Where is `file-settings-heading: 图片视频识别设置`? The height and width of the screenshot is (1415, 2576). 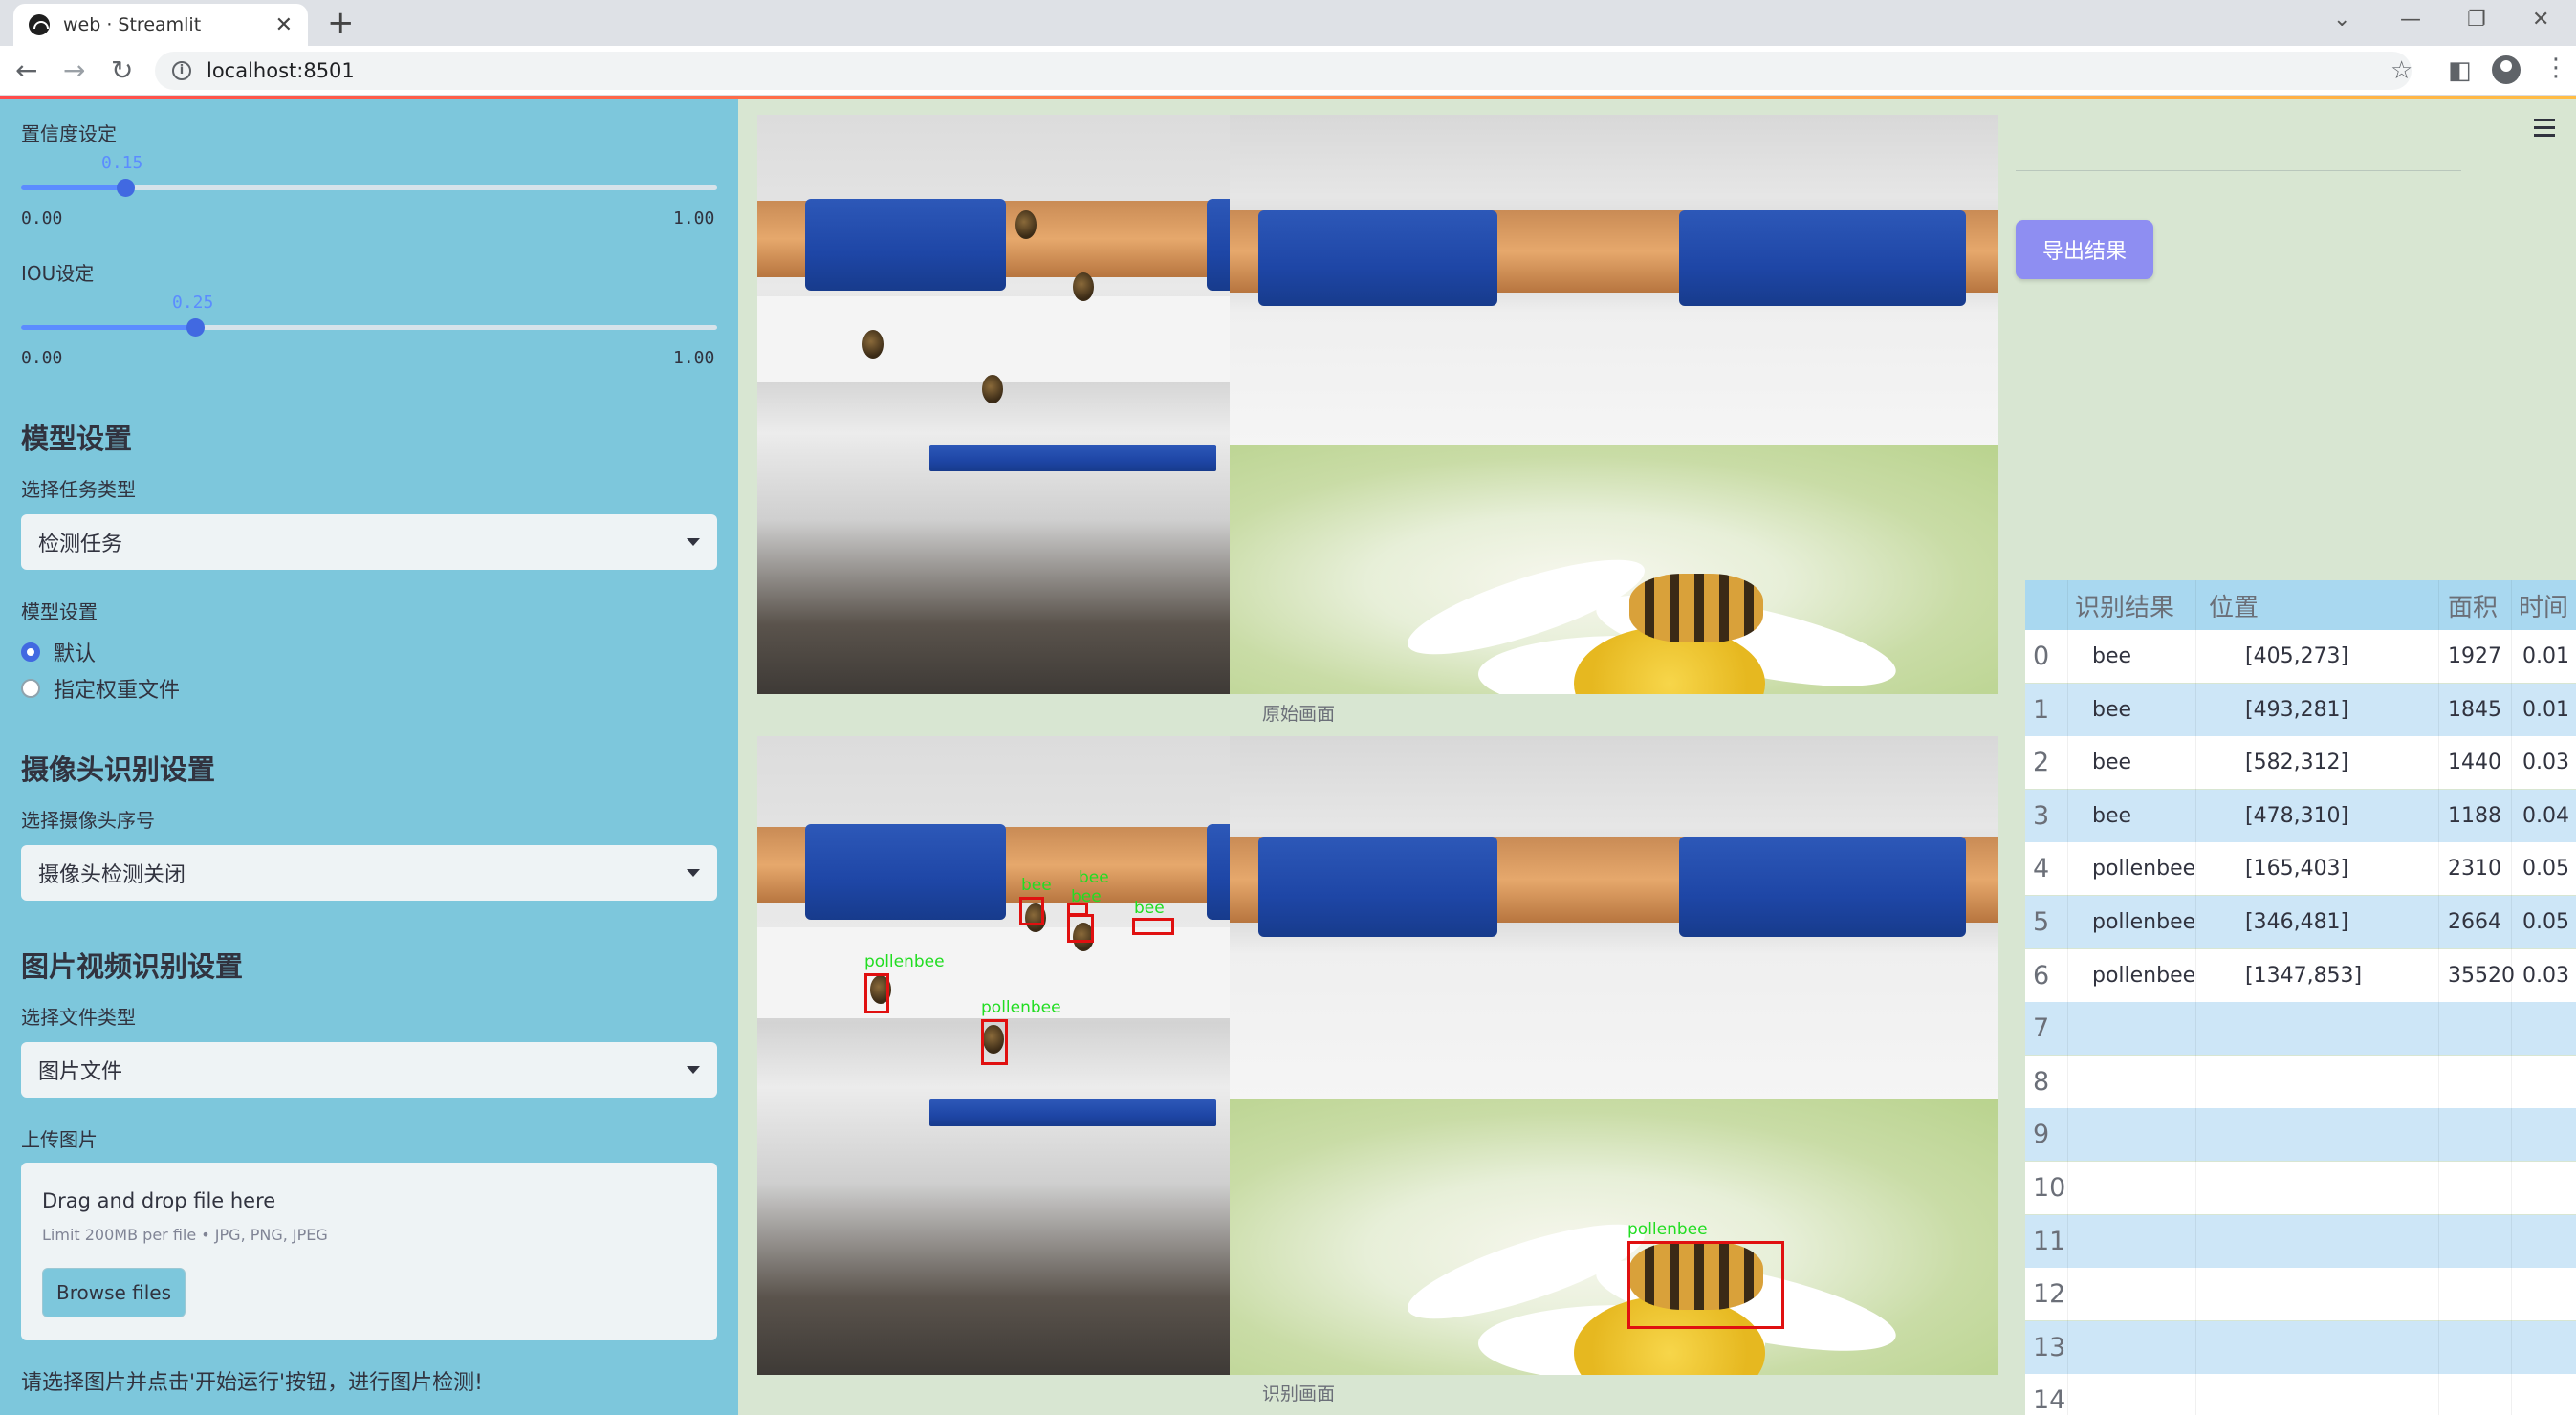 file-settings-heading: 图片视频识别设置 is located at coordinates (132, 966).